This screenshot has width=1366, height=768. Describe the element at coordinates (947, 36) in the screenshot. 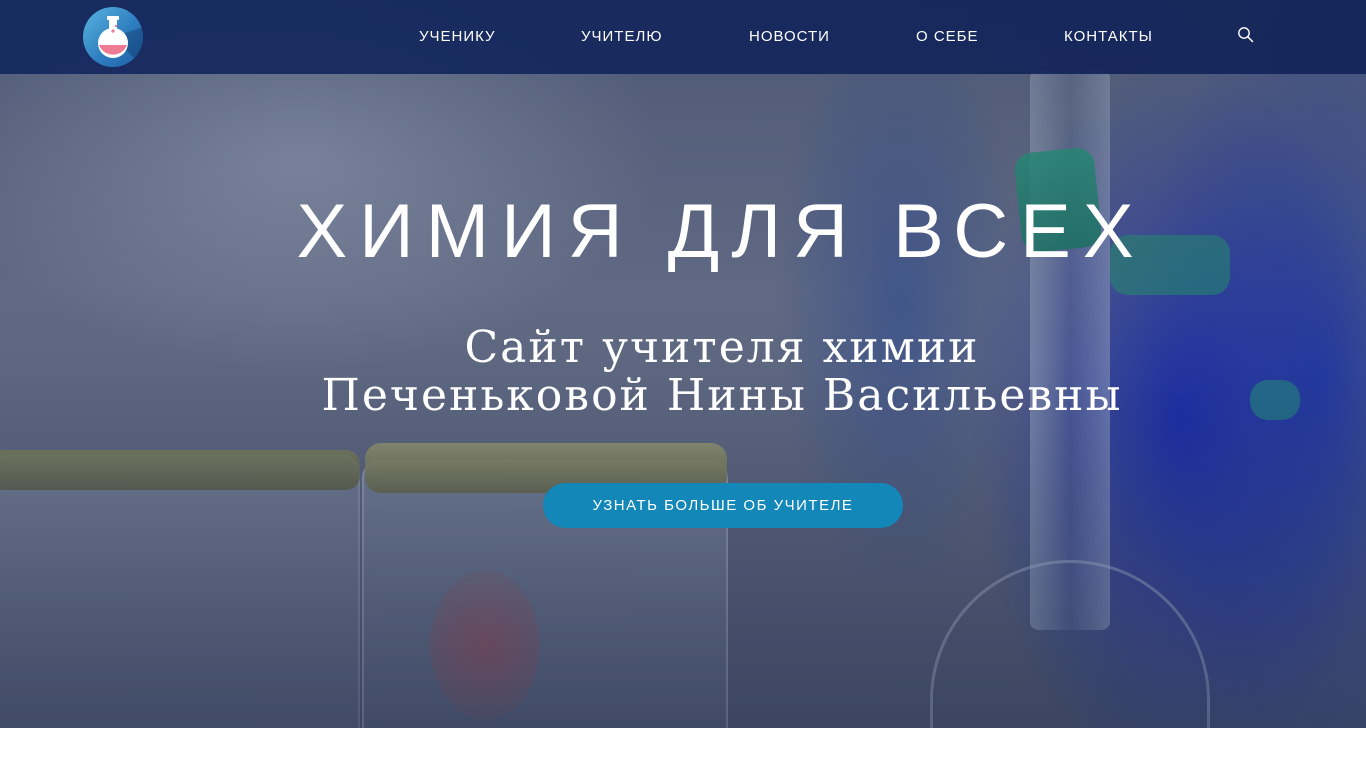

I see `nav-item-about: О СЕБЕ` at that location.